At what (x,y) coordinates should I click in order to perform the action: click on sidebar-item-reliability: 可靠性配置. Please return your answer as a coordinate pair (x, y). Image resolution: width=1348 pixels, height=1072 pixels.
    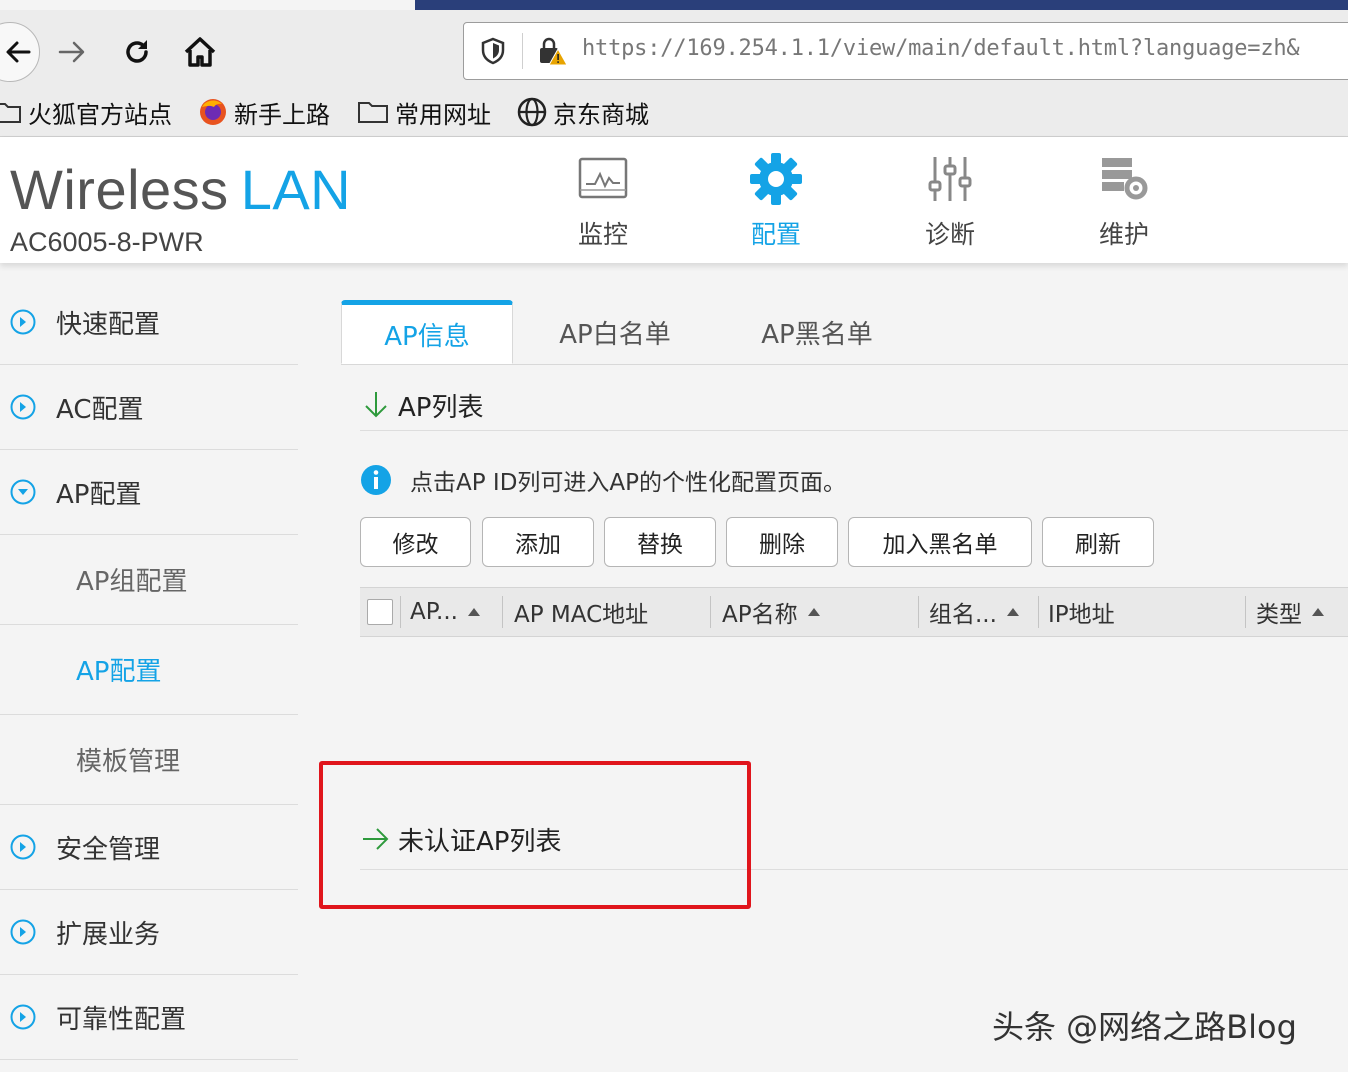
    Looking at the image, I should click on (149, 1017).